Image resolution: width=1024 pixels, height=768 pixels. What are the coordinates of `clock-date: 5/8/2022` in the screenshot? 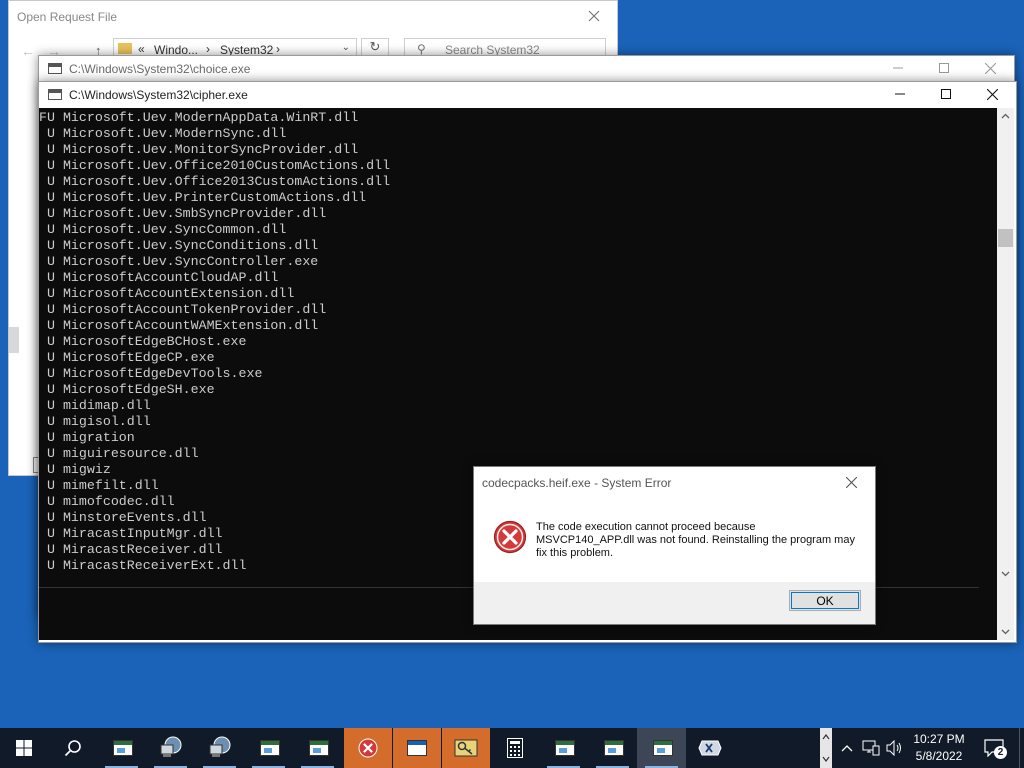 It's located at (939, 756).